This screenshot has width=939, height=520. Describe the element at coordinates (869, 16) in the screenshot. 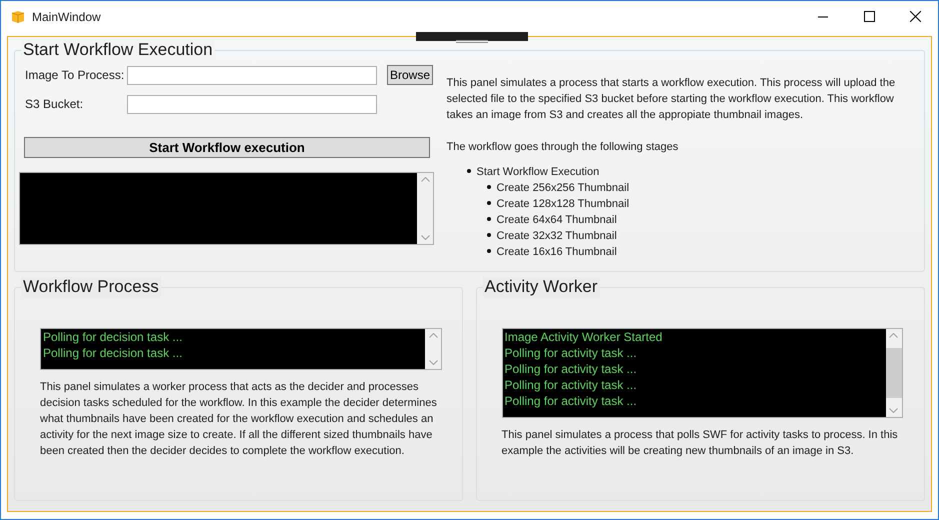

I see `maximize-icon` at that location.